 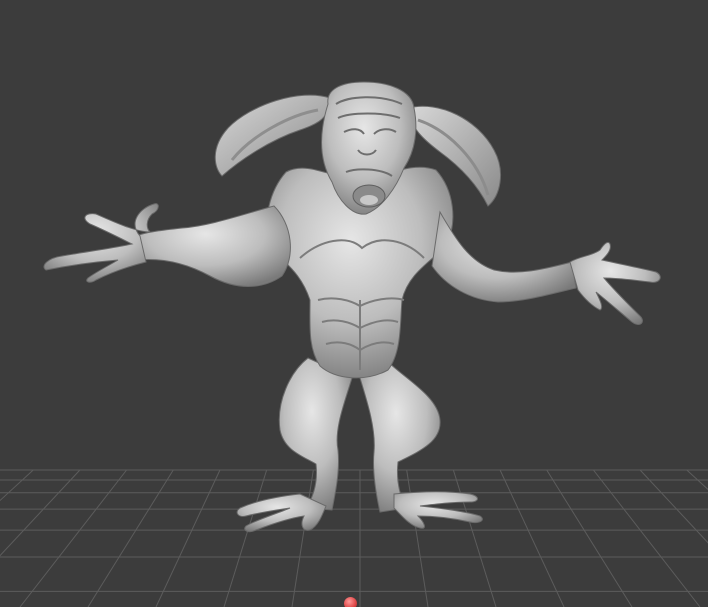 What do you see at coordinates (281, 513) in the screenshot?
I see `left-foot` at bounding box center [281, 513].